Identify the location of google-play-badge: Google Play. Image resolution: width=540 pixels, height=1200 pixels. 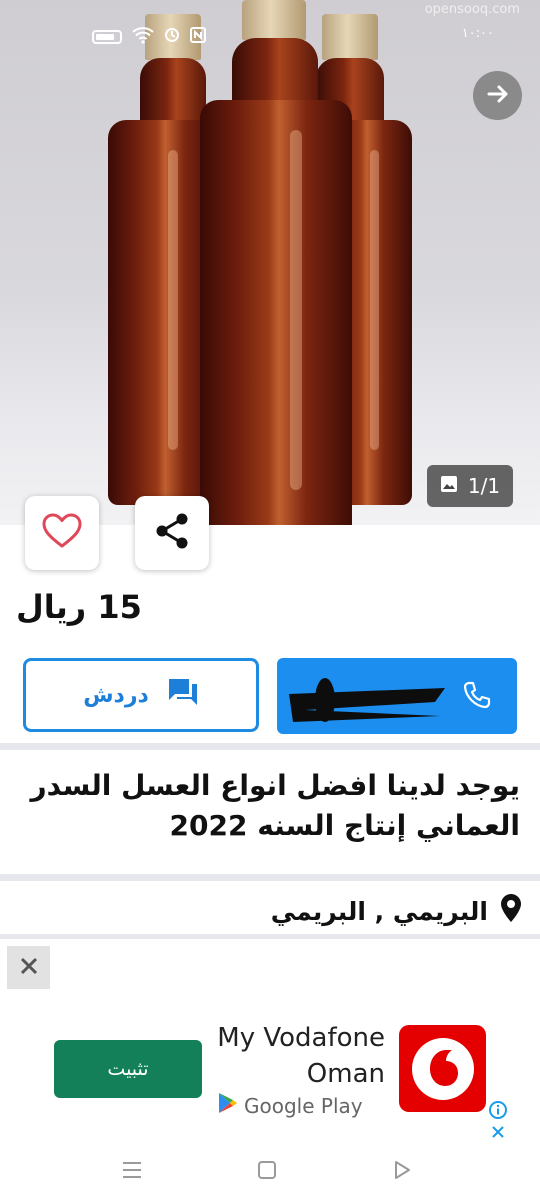
(290, 1105).